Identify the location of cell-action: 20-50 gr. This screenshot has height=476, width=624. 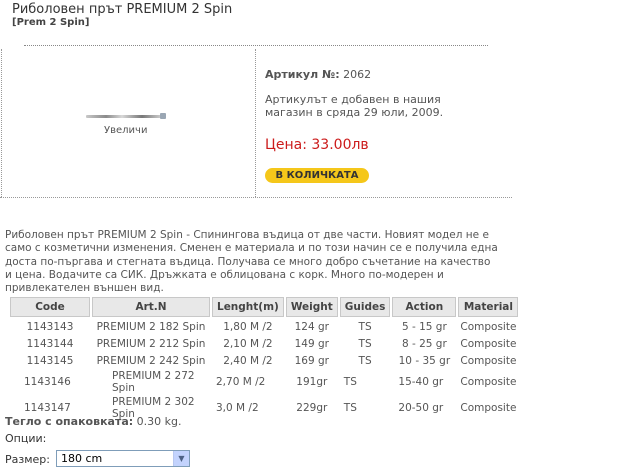
(421, 408).